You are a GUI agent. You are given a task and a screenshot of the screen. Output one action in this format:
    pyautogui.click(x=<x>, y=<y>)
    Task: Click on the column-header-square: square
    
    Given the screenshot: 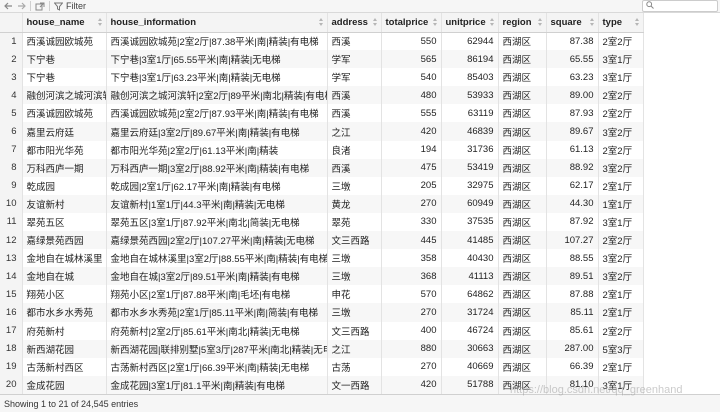 What is the action you would take?
    pyautogui.click(x=572, y=23)
    